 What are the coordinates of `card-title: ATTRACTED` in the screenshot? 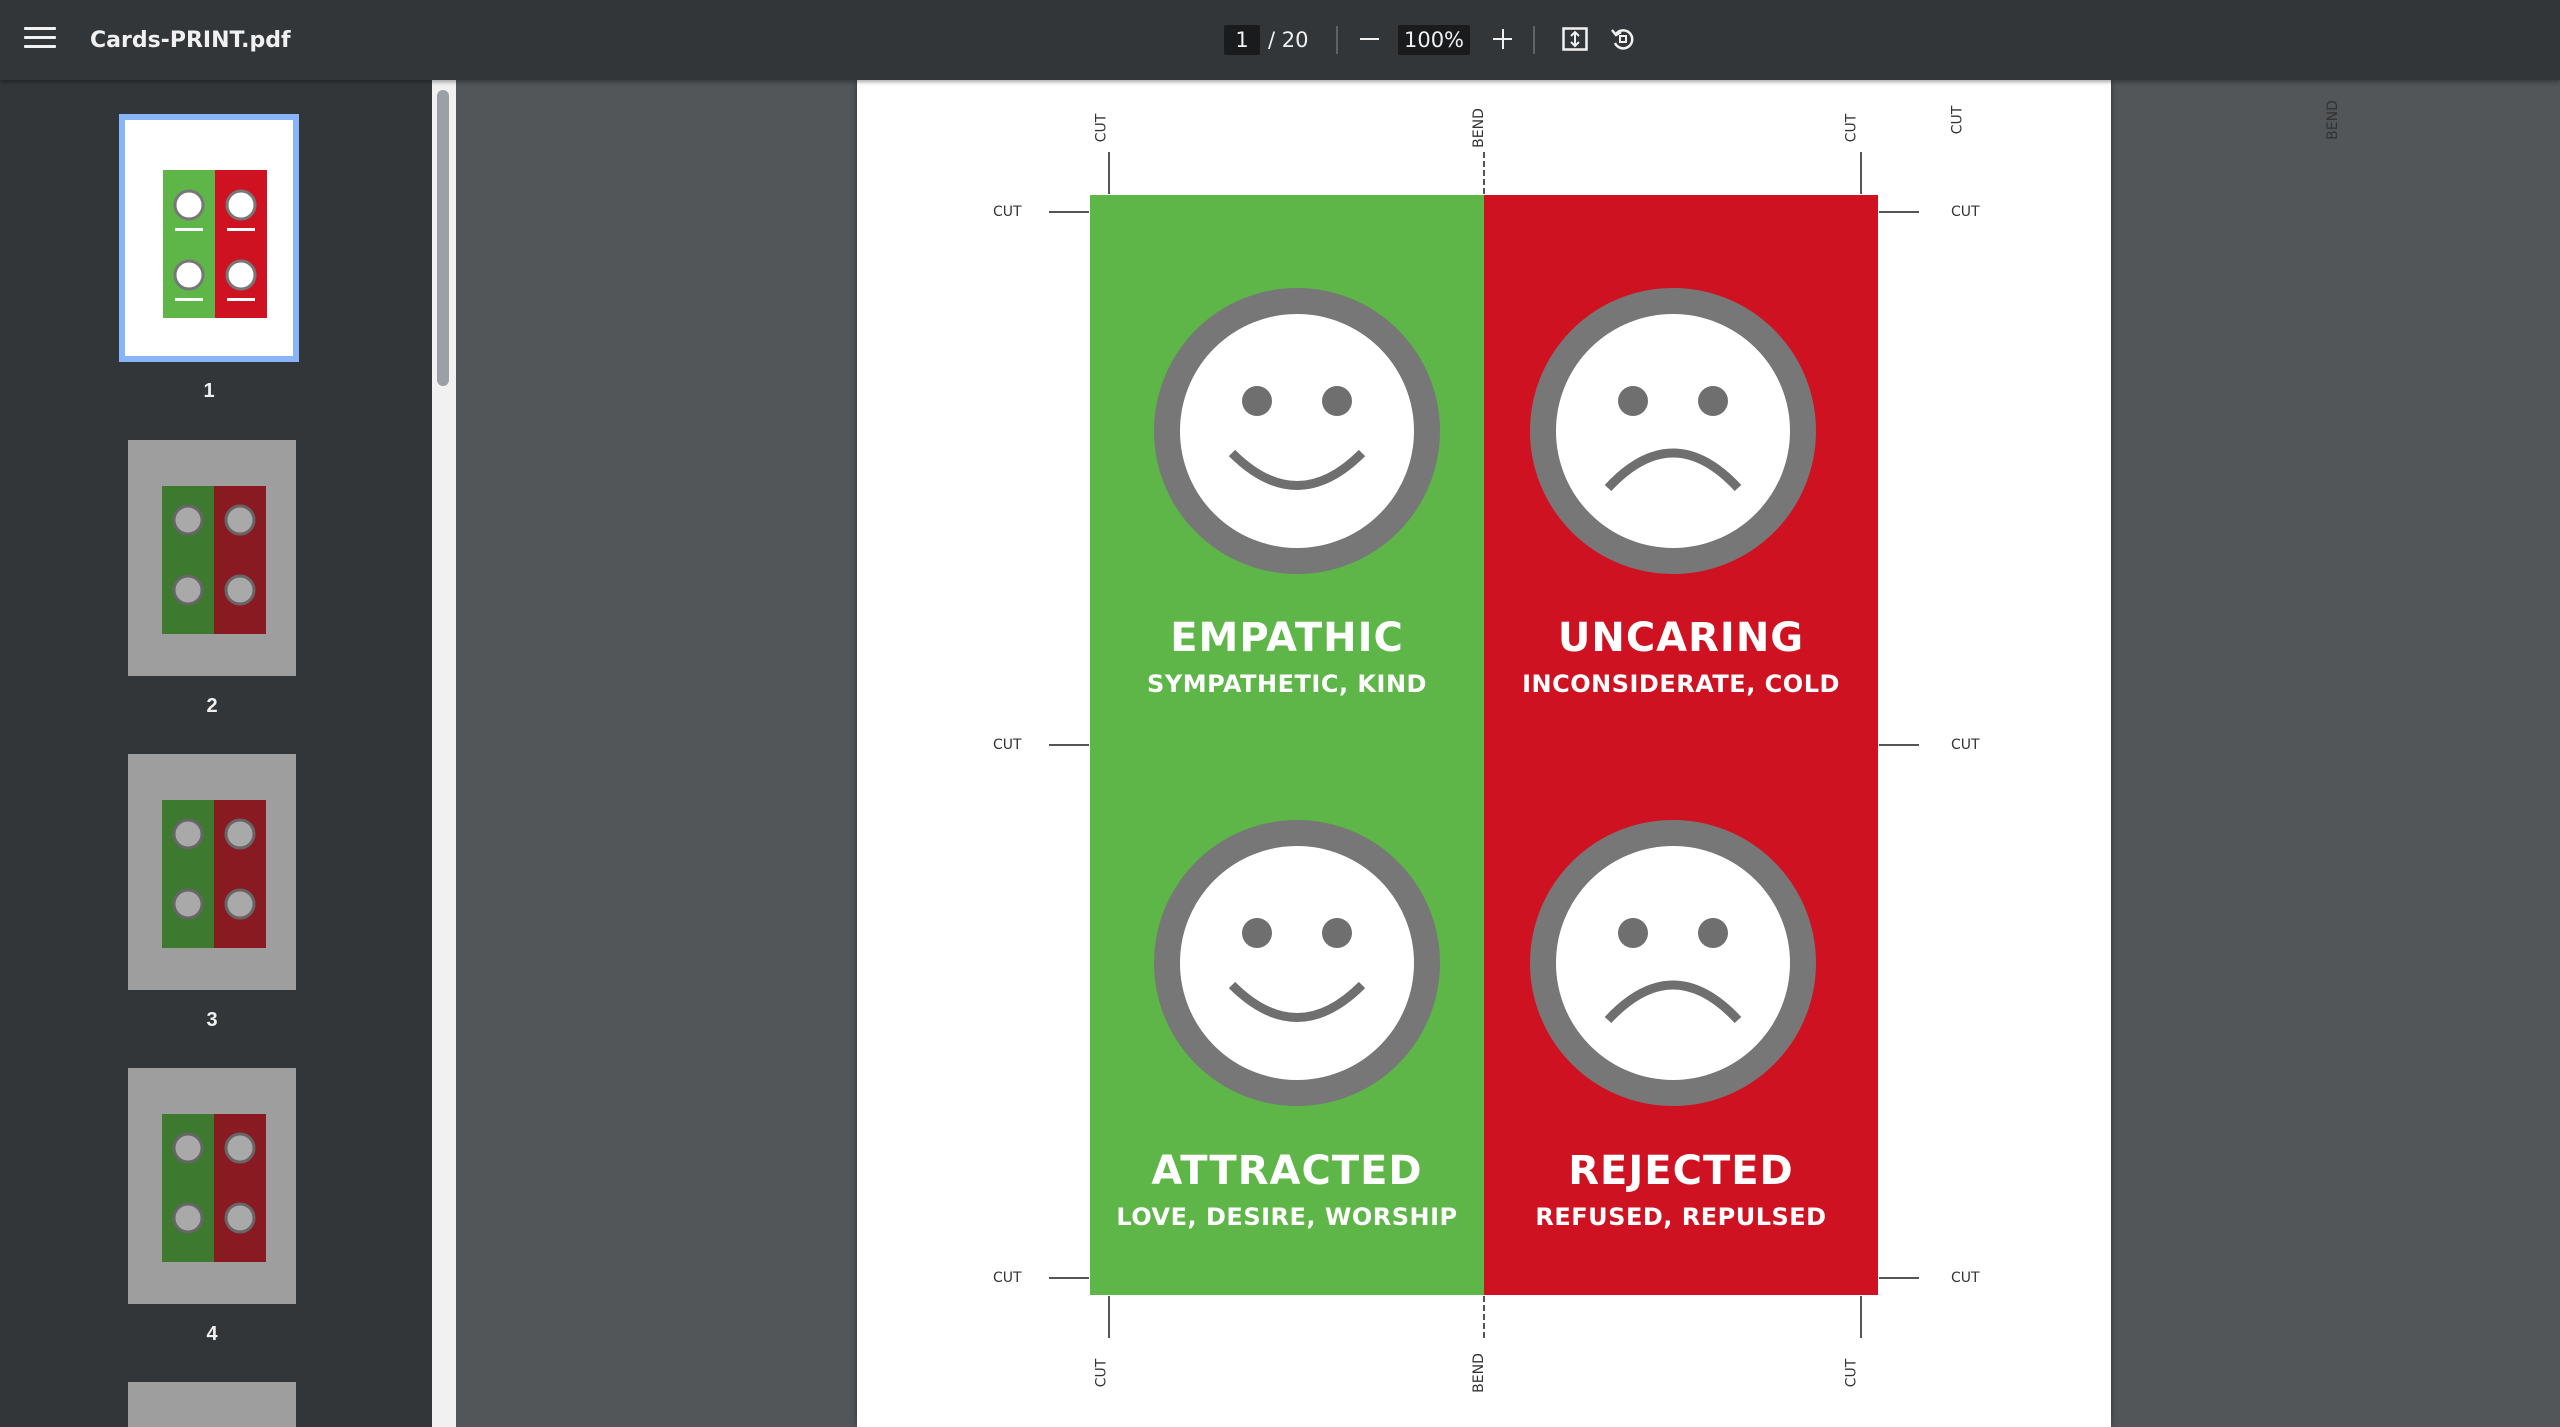 It's located at (1287, 1171).